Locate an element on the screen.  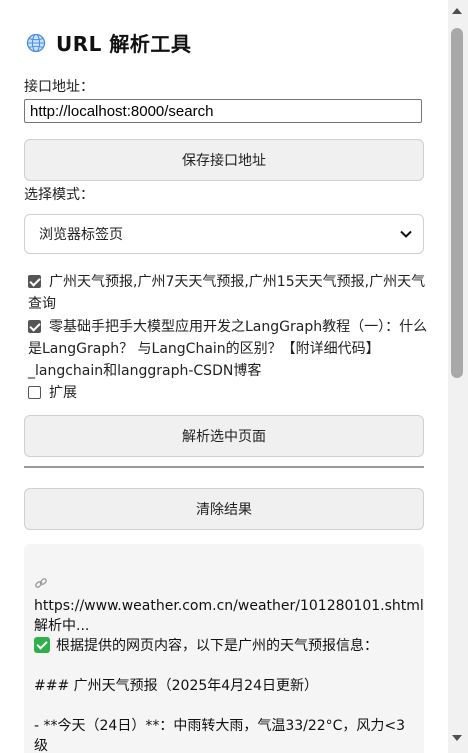
clear-results-button: 清除结果 is located at coordinates (224, 509).